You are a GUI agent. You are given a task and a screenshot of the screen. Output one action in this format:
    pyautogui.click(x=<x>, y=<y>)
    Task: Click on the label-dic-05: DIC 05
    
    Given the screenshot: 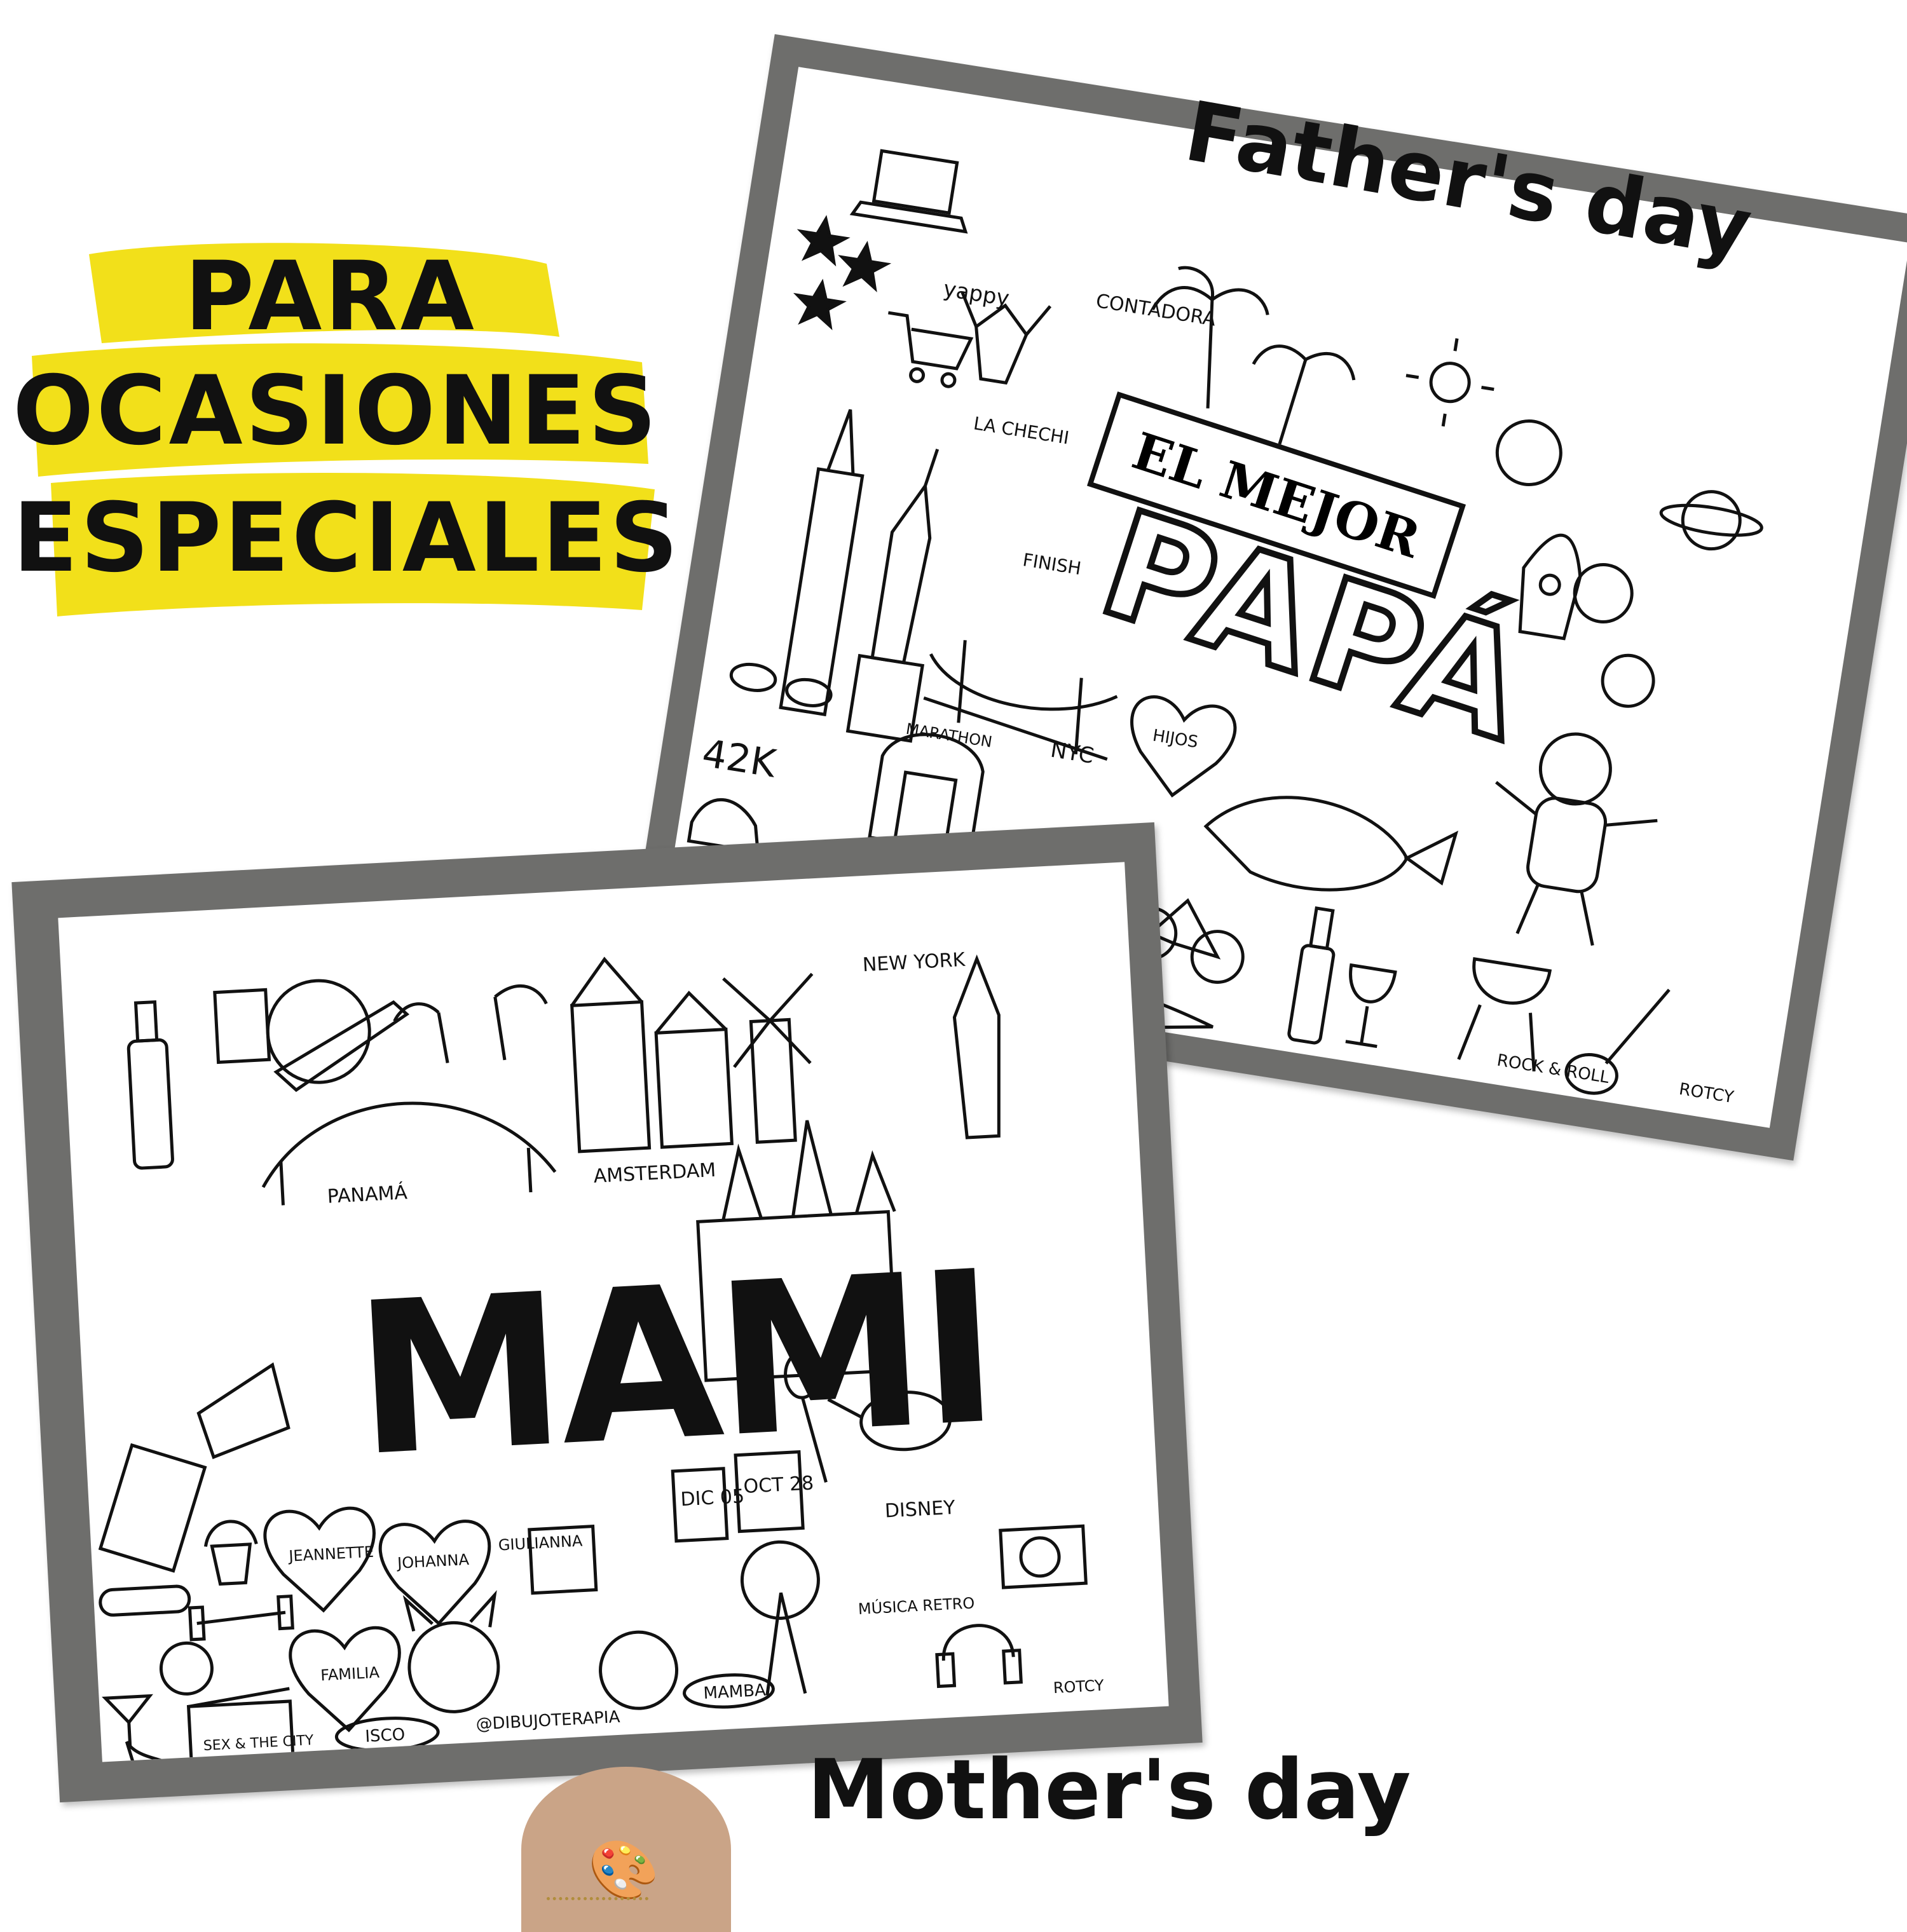 What is the action you would take?
    pyautogui.click(x=713, y=1498)
    